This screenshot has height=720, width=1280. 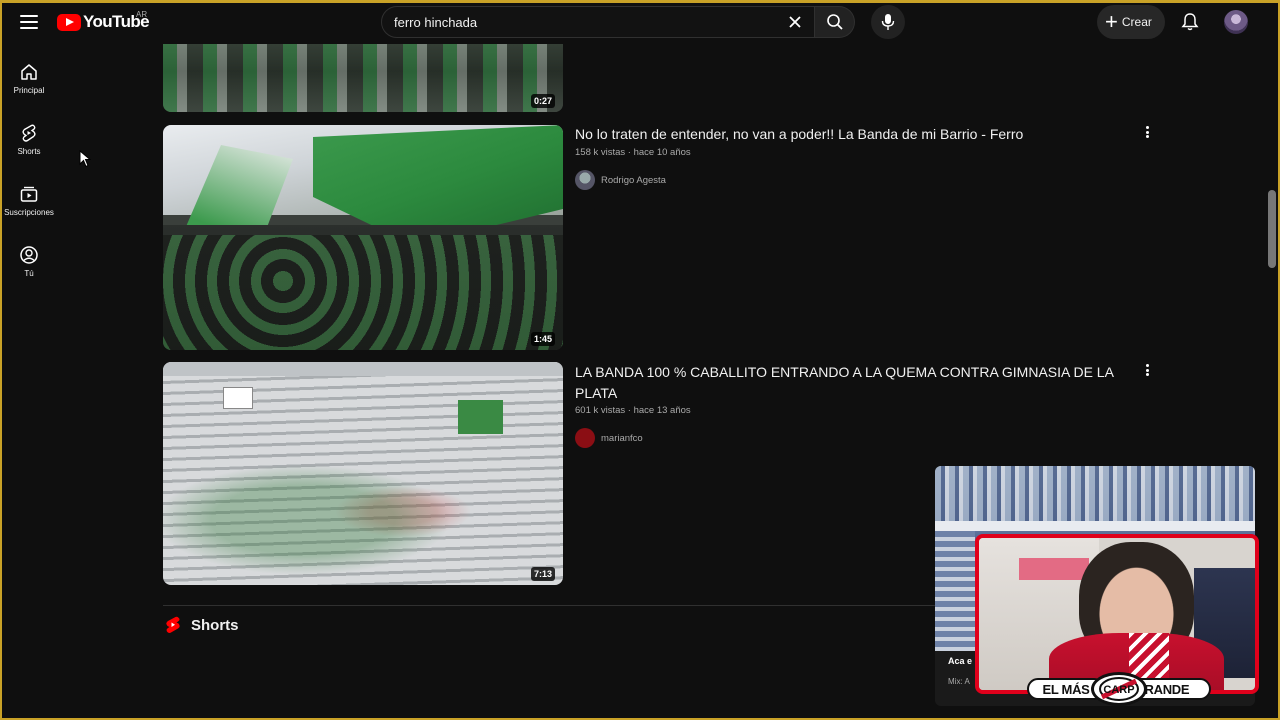 I want to click on menu-icon, so click(x=29, y=22).